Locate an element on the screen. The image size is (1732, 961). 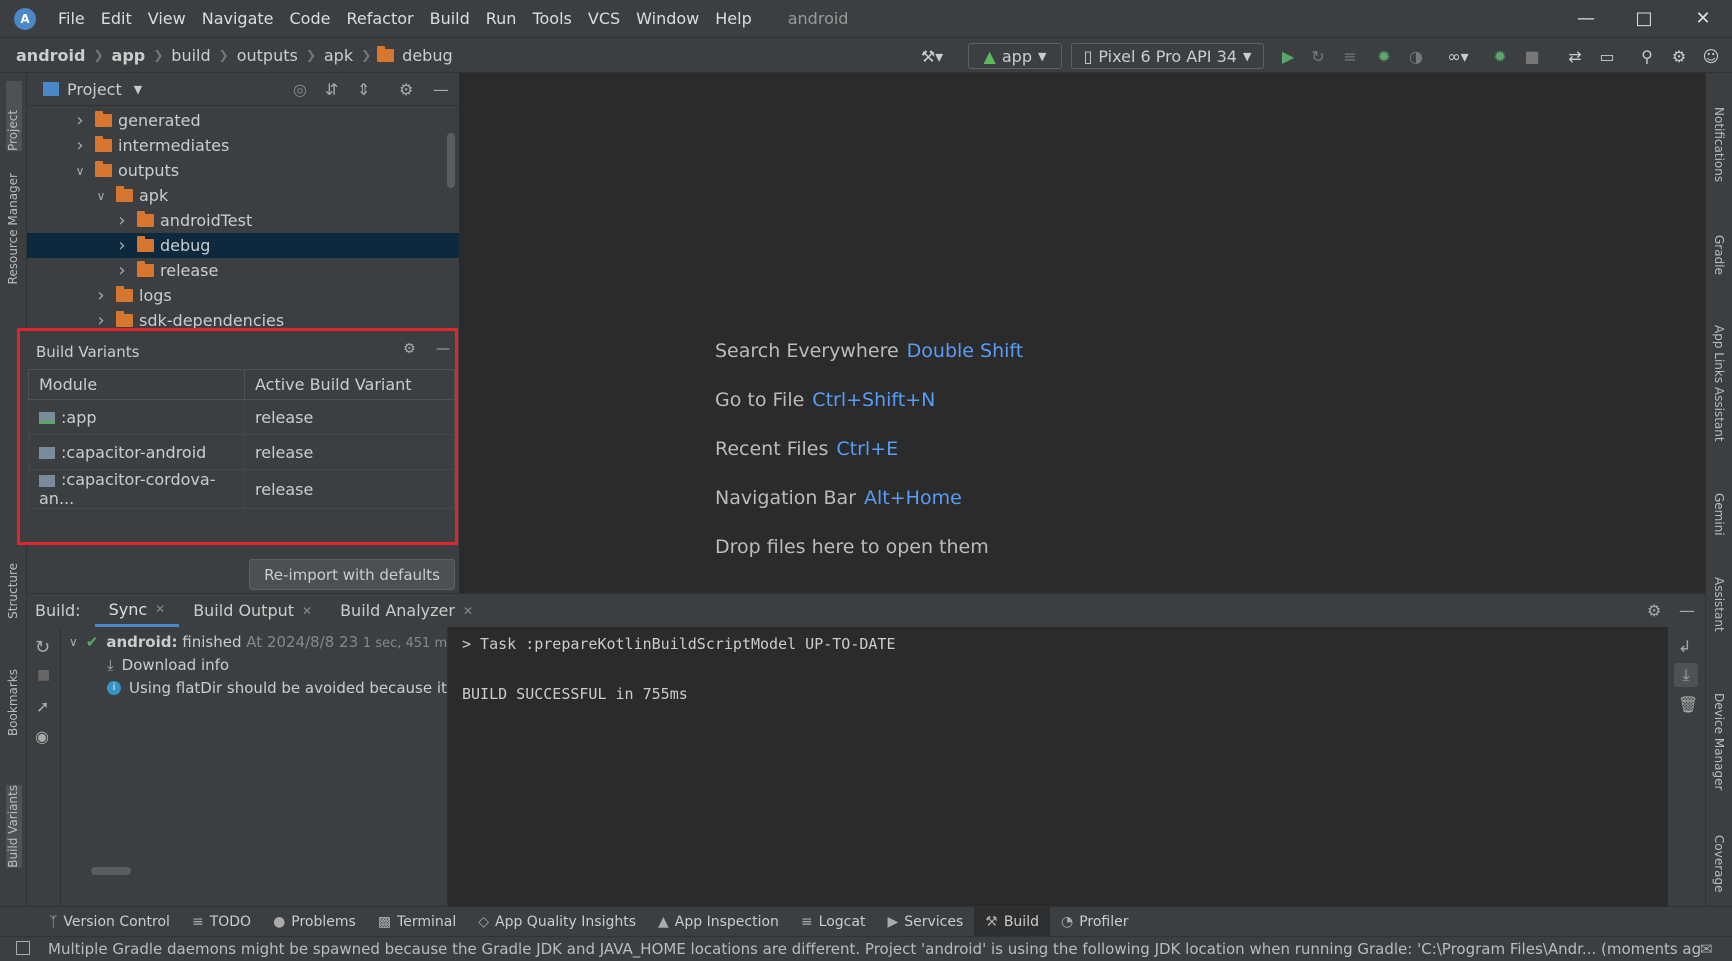
trash-icon: 🗑 is located at coordinates (1688, 704).